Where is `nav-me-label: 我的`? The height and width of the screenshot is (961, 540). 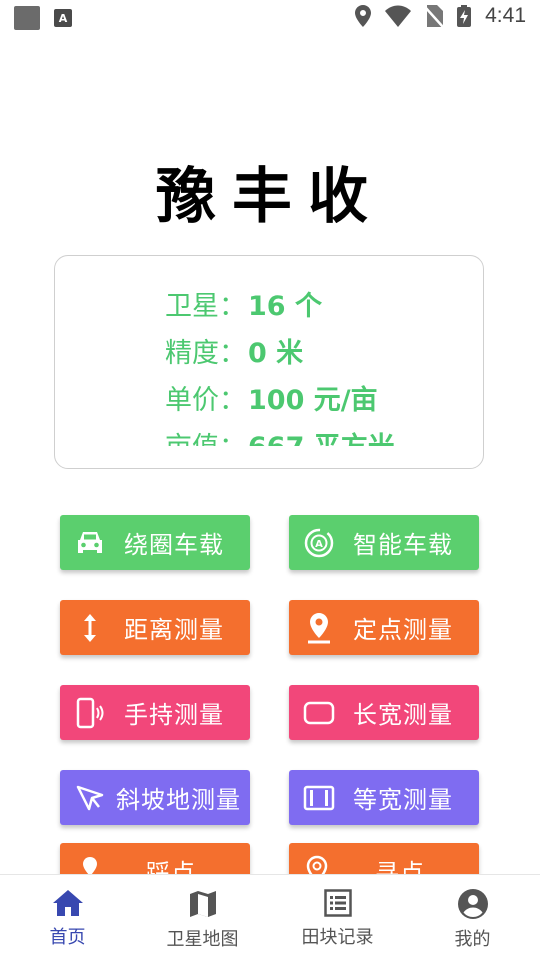 nav-me-label: 我的 is located at coordinates (472, 939).